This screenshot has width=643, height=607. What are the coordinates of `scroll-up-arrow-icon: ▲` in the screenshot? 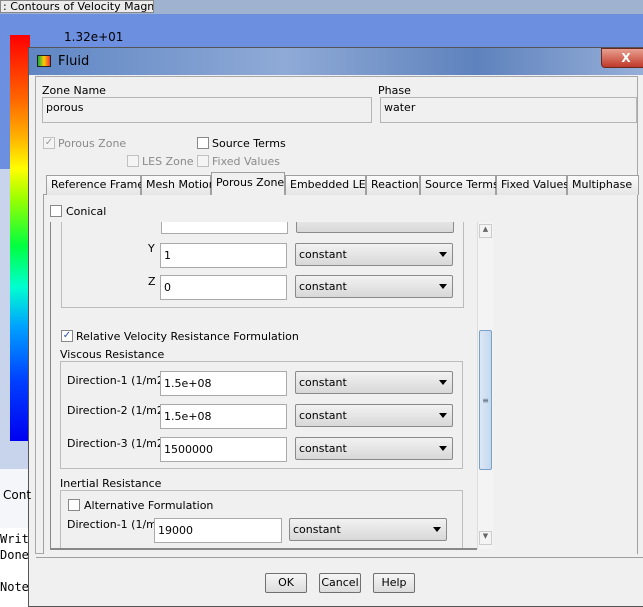 It's located at (485, 231).